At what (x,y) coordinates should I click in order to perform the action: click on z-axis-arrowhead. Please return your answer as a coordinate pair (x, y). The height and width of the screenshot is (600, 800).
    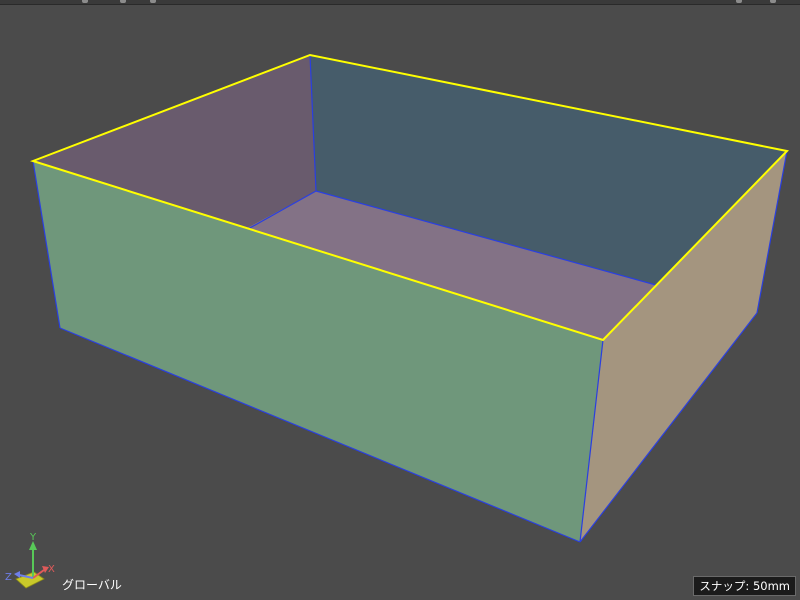
    Looking at the image, I should click on (17, 574).